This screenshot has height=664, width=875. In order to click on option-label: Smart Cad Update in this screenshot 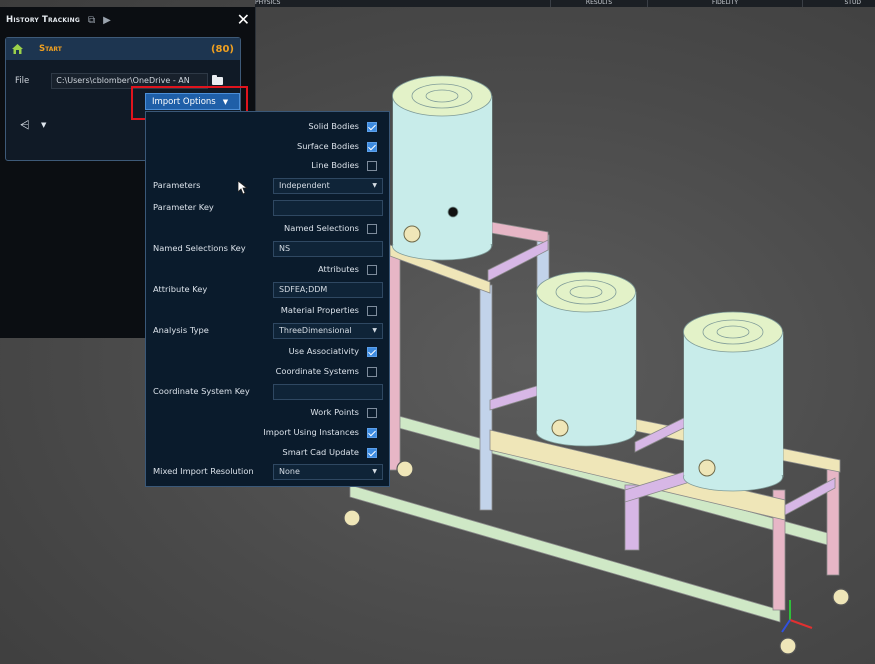, I will do `click(320, 452)`.